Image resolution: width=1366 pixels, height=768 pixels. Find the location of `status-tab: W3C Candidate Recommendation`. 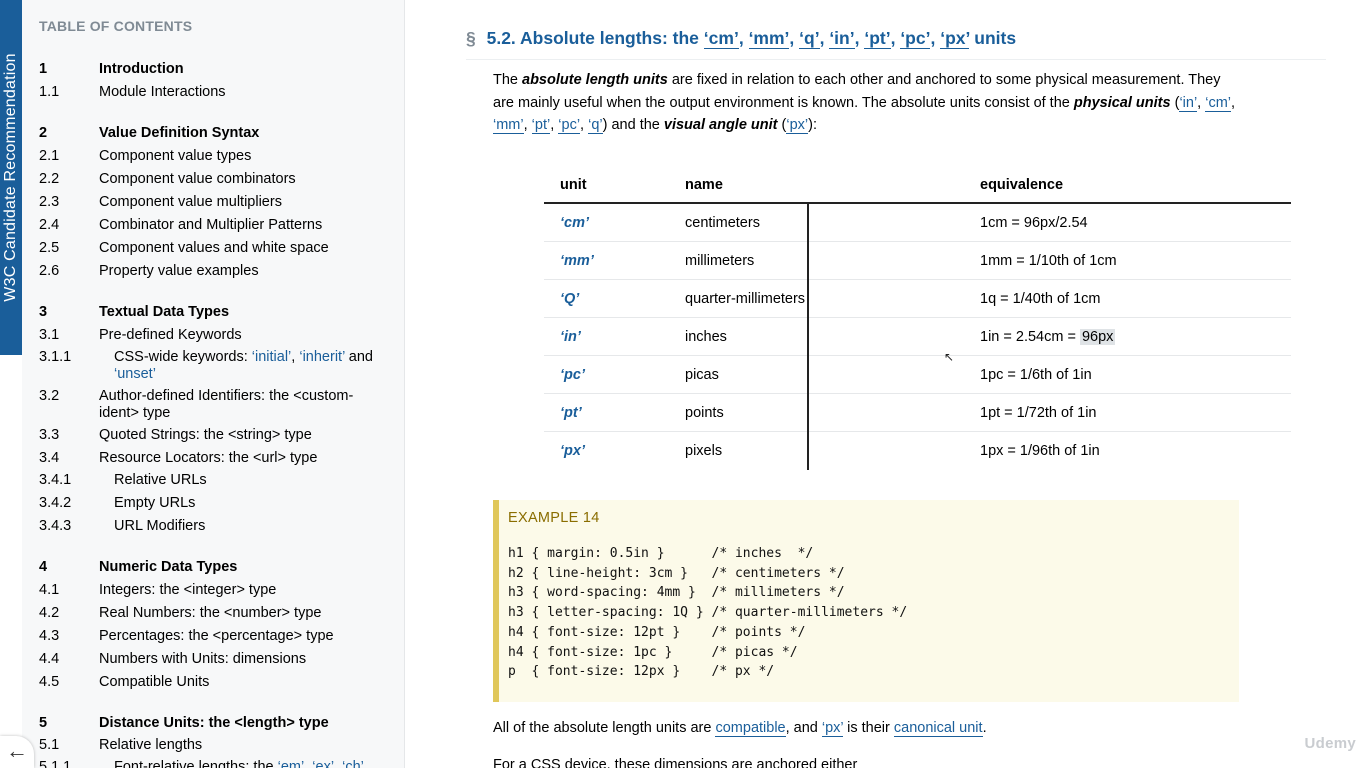

status-tab: W3C Candidate Recommendation is located at coordinates (11, 177).